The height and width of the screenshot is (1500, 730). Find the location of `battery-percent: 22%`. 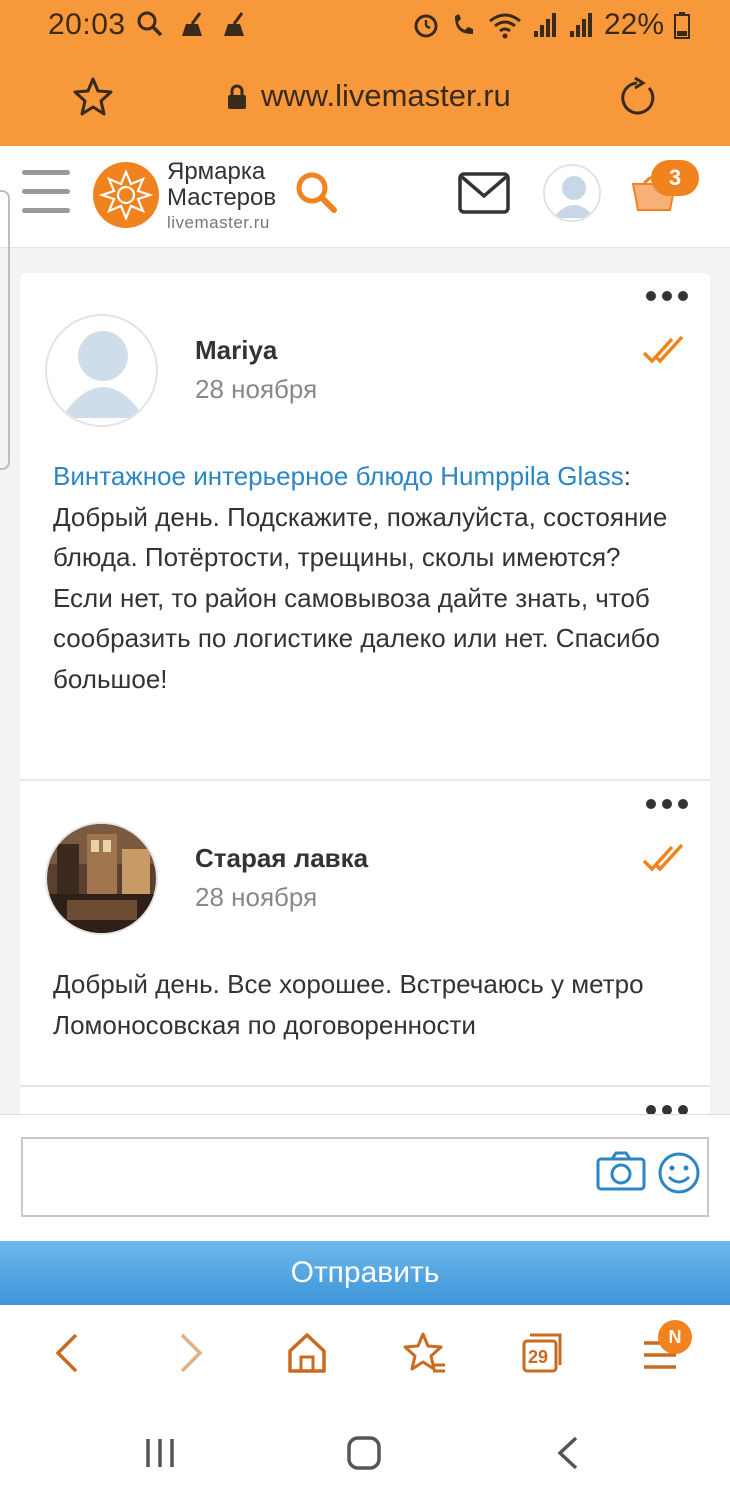

battery-percent: 22% is located at coordinates (633, 24).